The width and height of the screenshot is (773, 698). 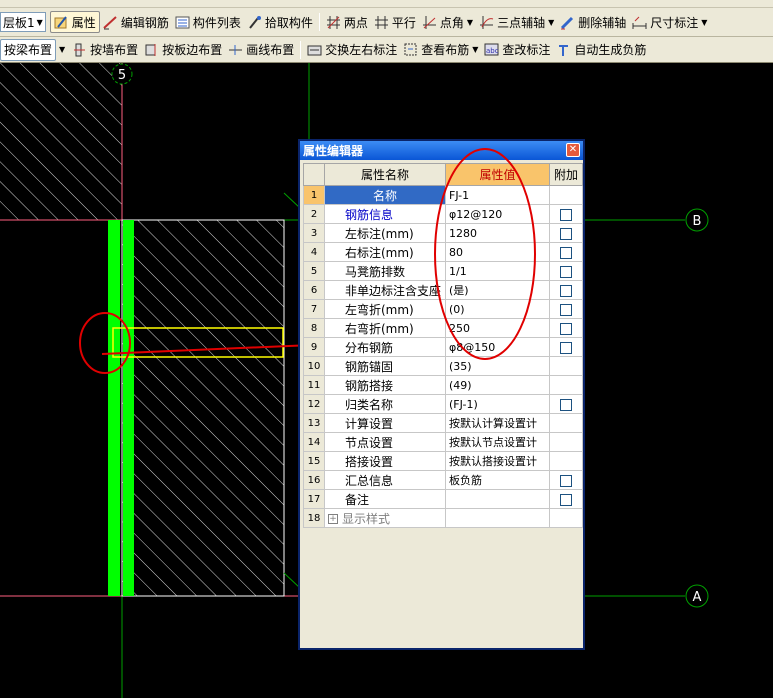 What do you see at coordinates (385, 385) in the screenshot?
I see `property-name-cell: 钢筋搭接` at bounding box center [385, 385].